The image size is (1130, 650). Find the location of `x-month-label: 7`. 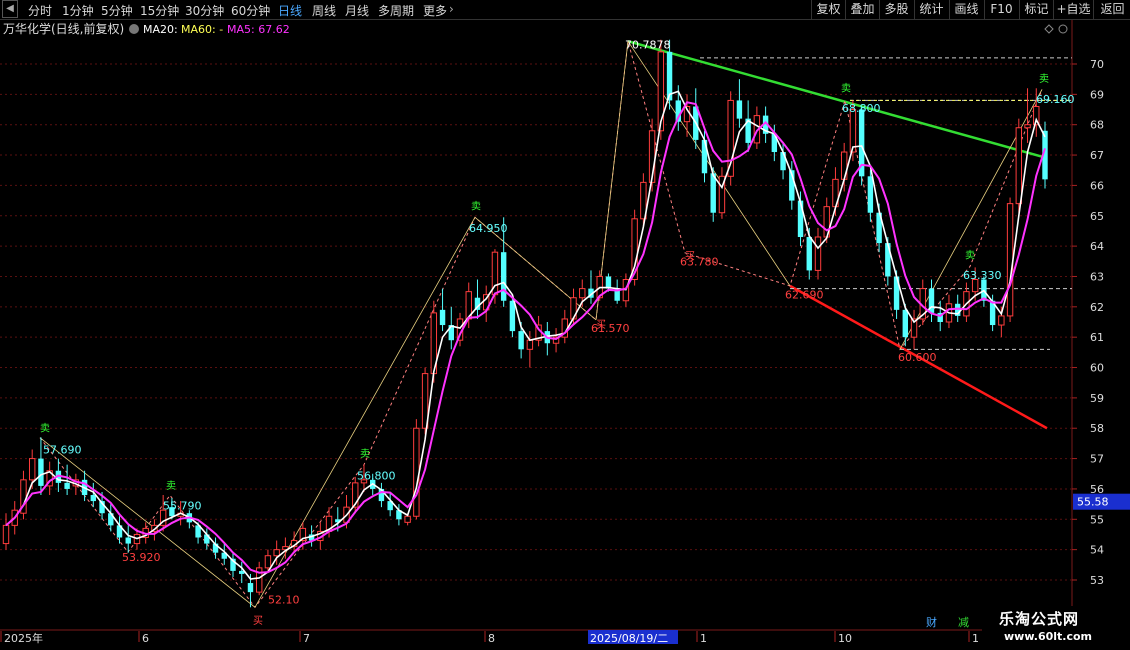

x-month-label: 7 is located at coordinates (306, 638).